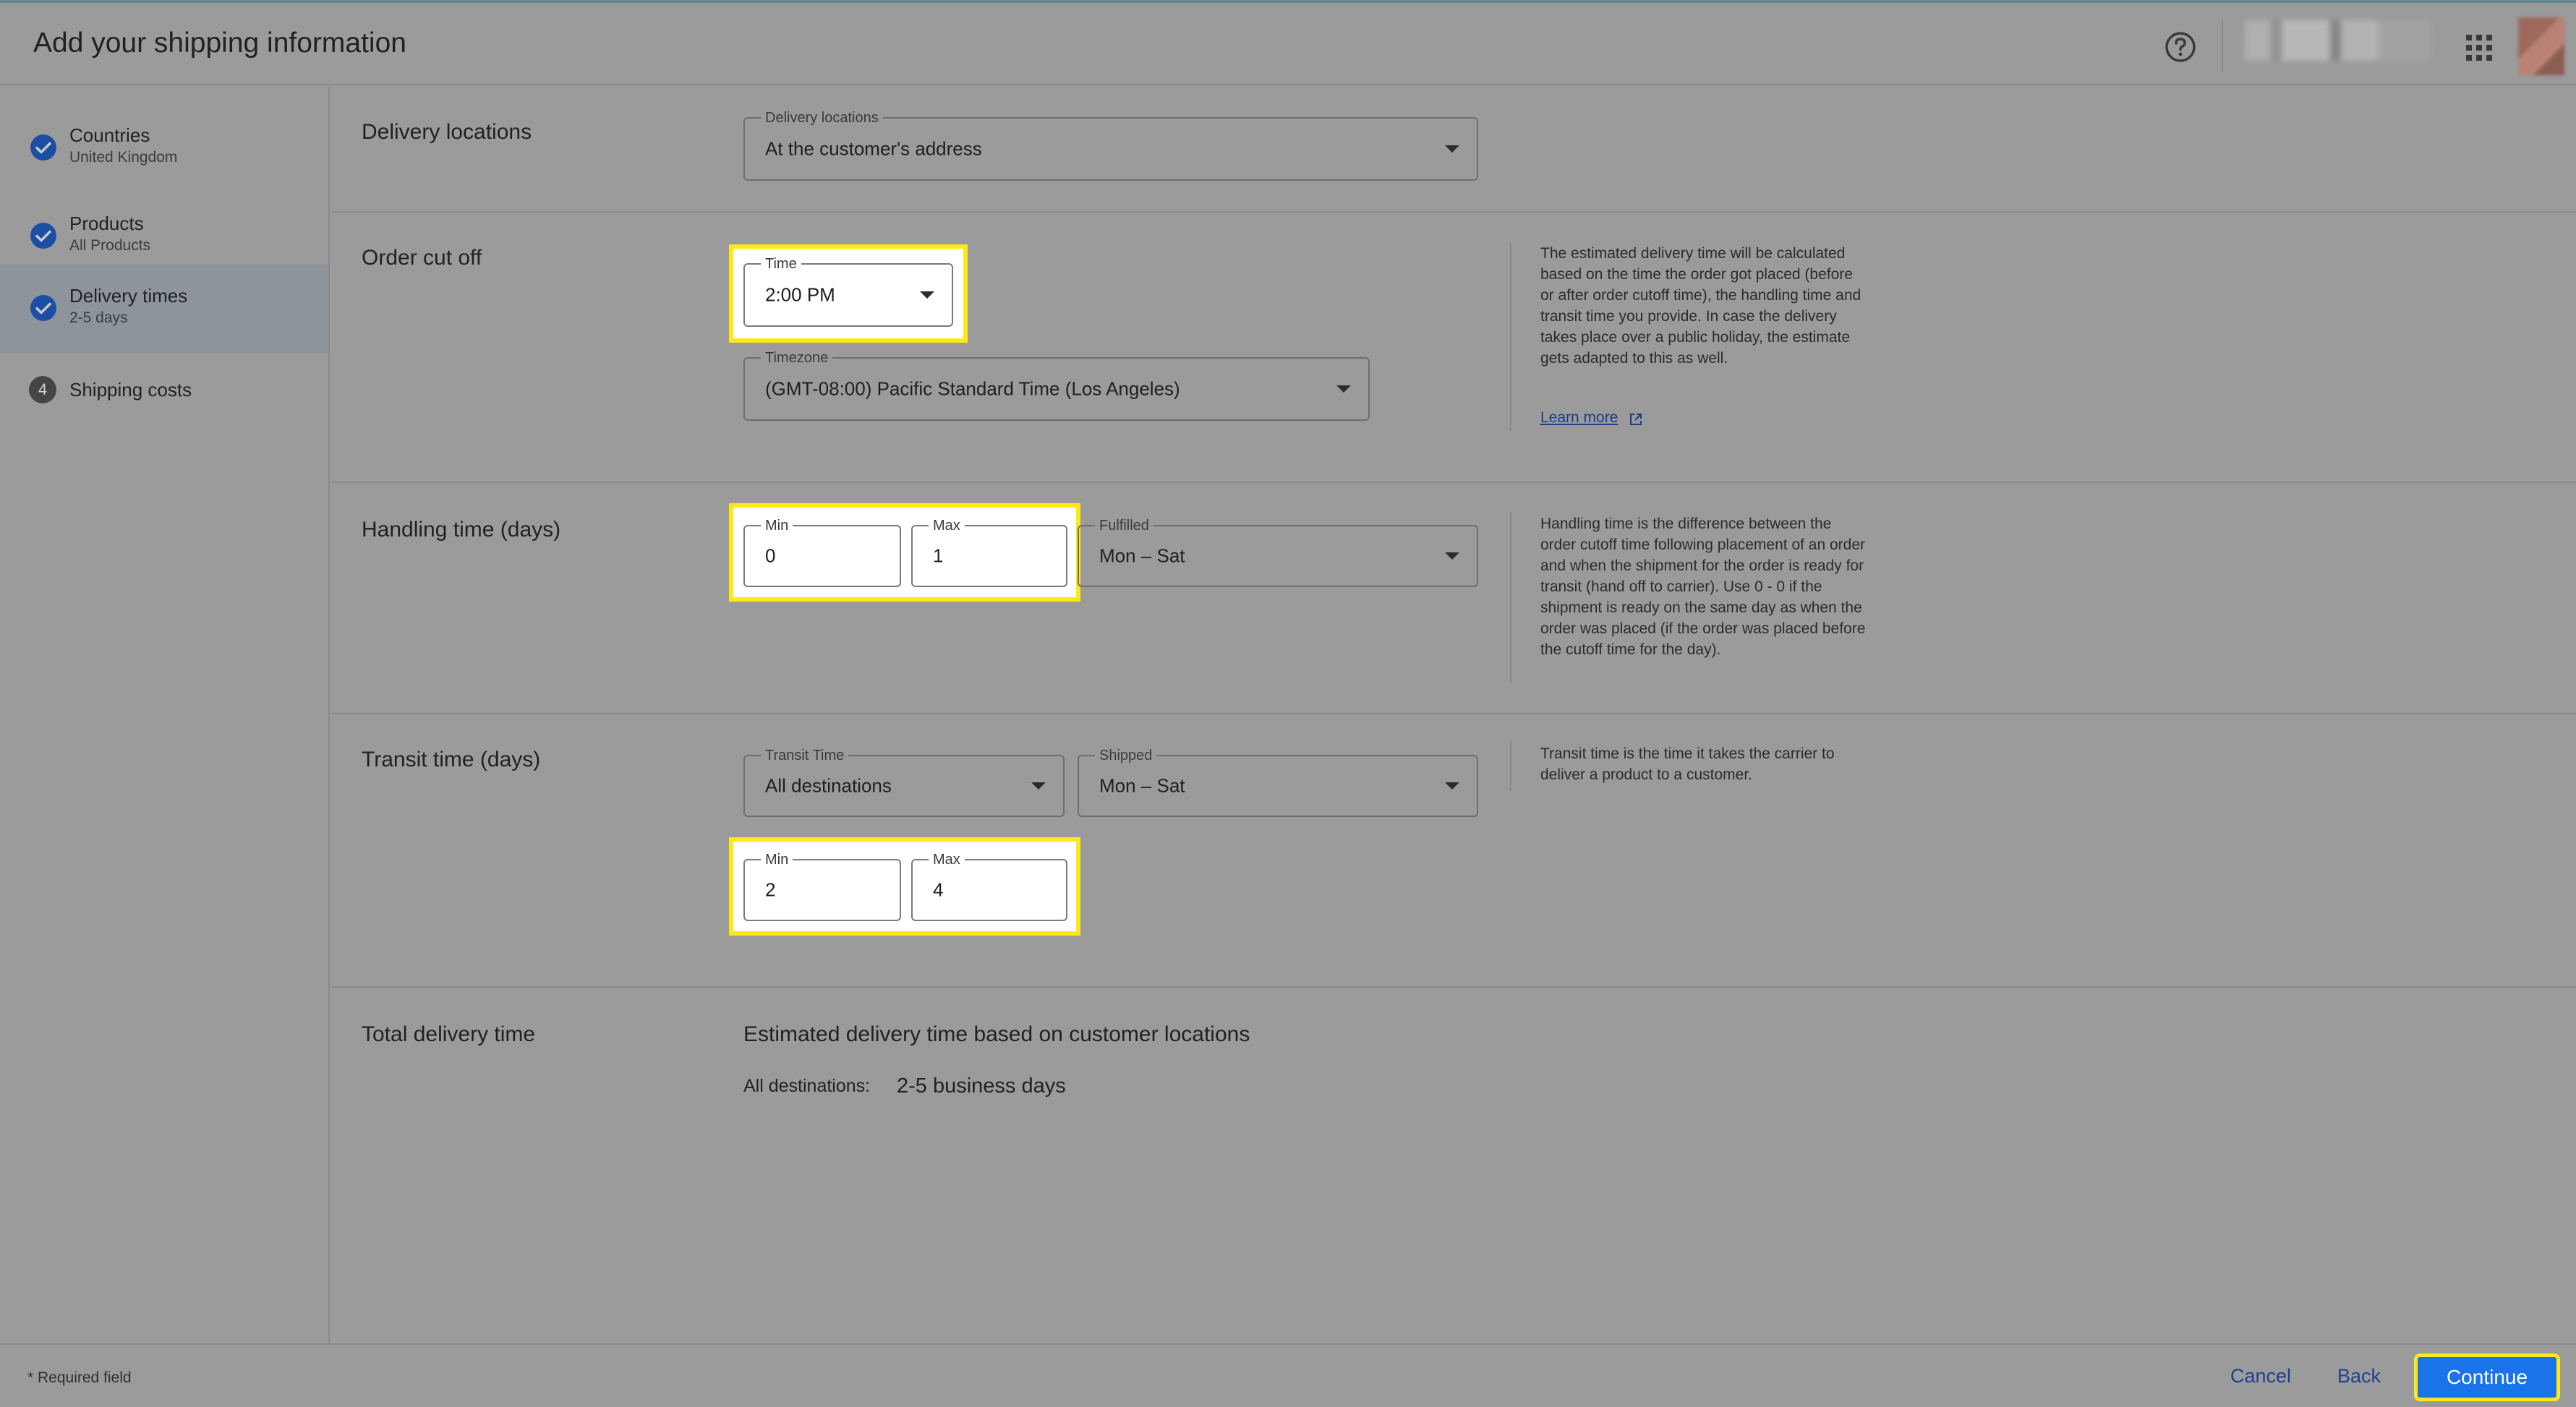 The height and width of the screenshot is (1407, 2576). I want to click on field-label: Delivery locations, so click(822, 118).